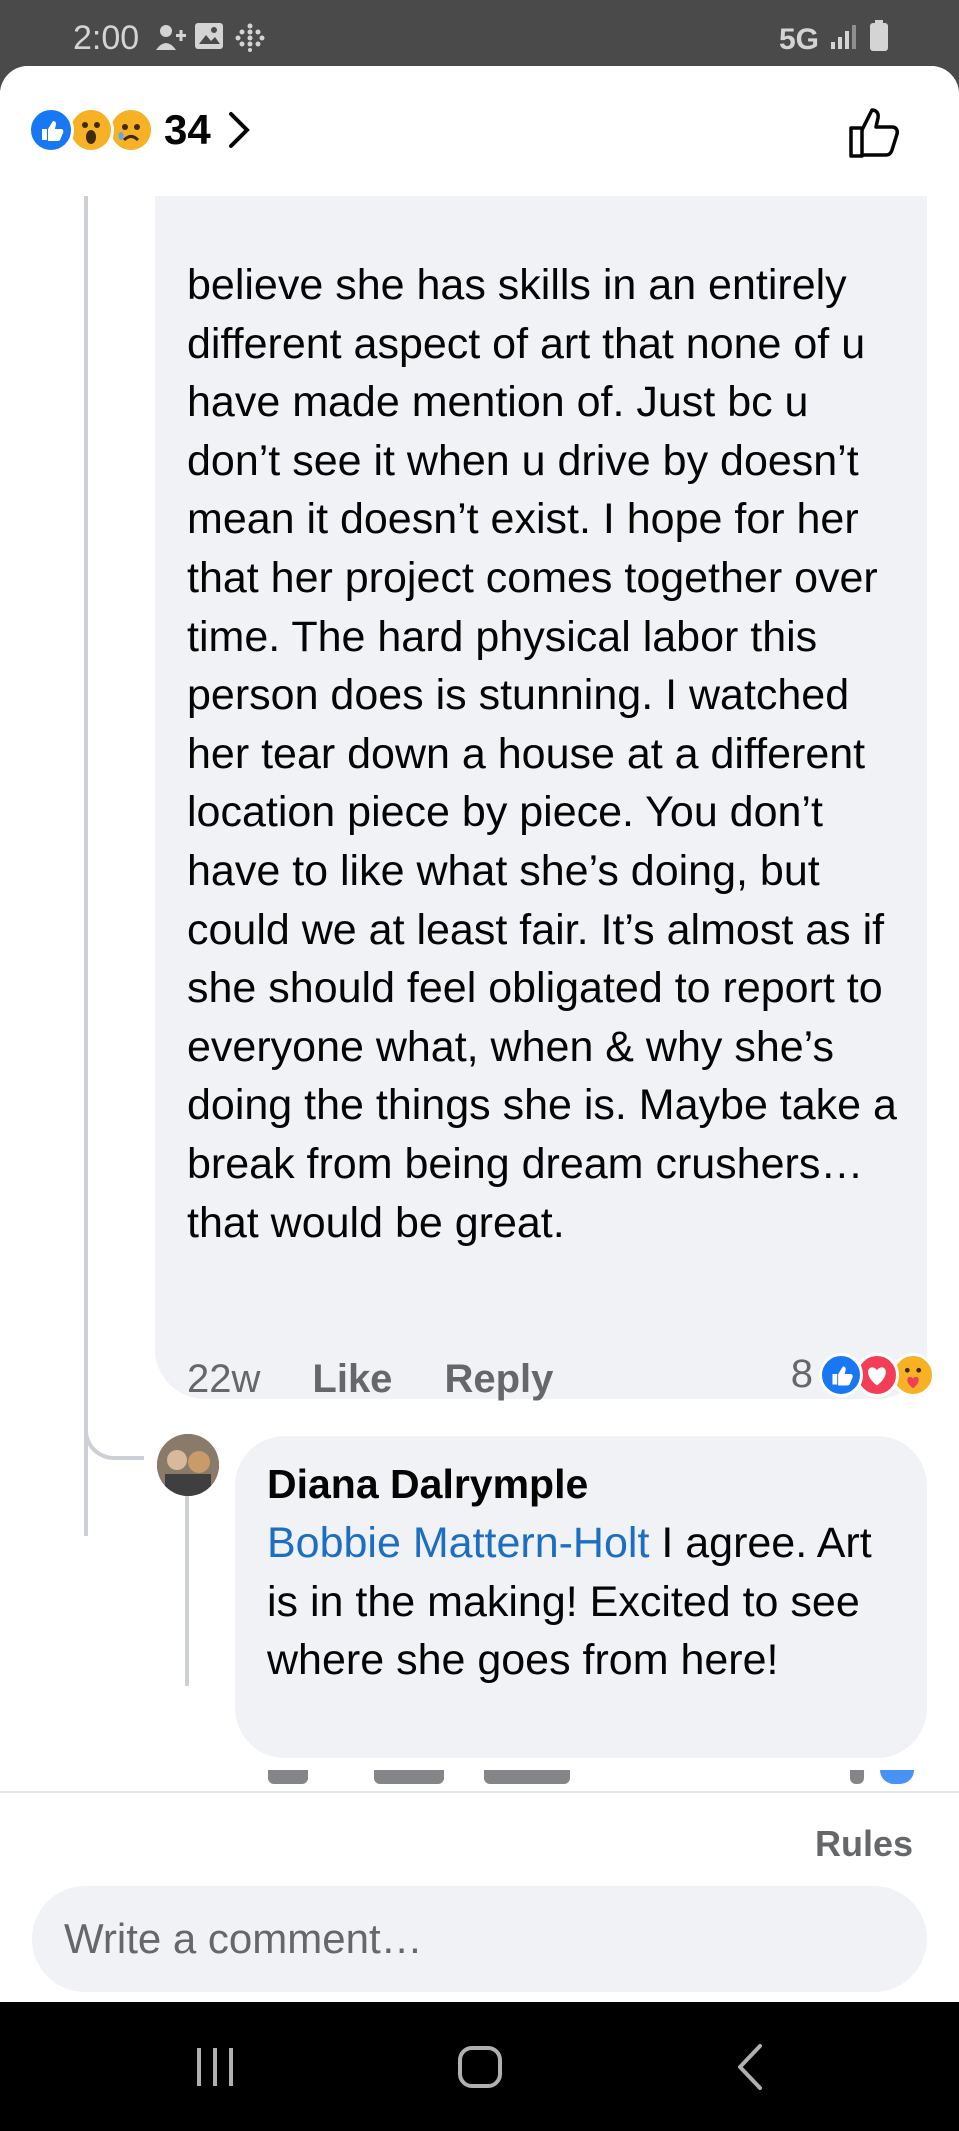 This screenshot has height=2131, width=959. I want to click on comment-reactions: 8, so click(862, 1374).